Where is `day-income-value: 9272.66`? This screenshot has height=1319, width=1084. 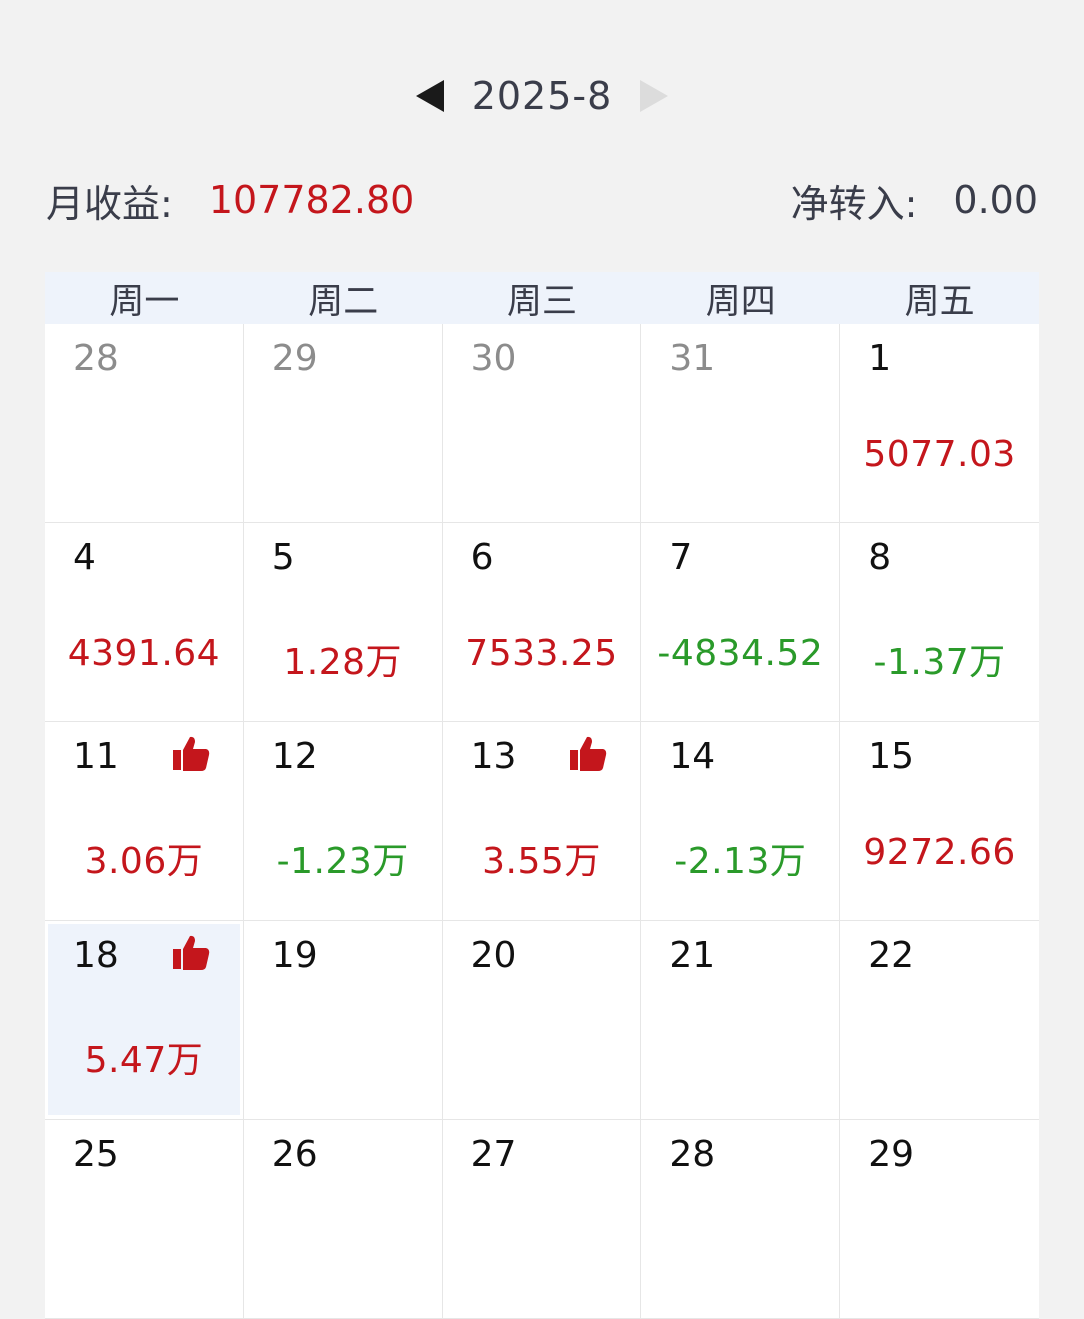
day-income-value: 9272.66 is located at coordinates (939, 852).